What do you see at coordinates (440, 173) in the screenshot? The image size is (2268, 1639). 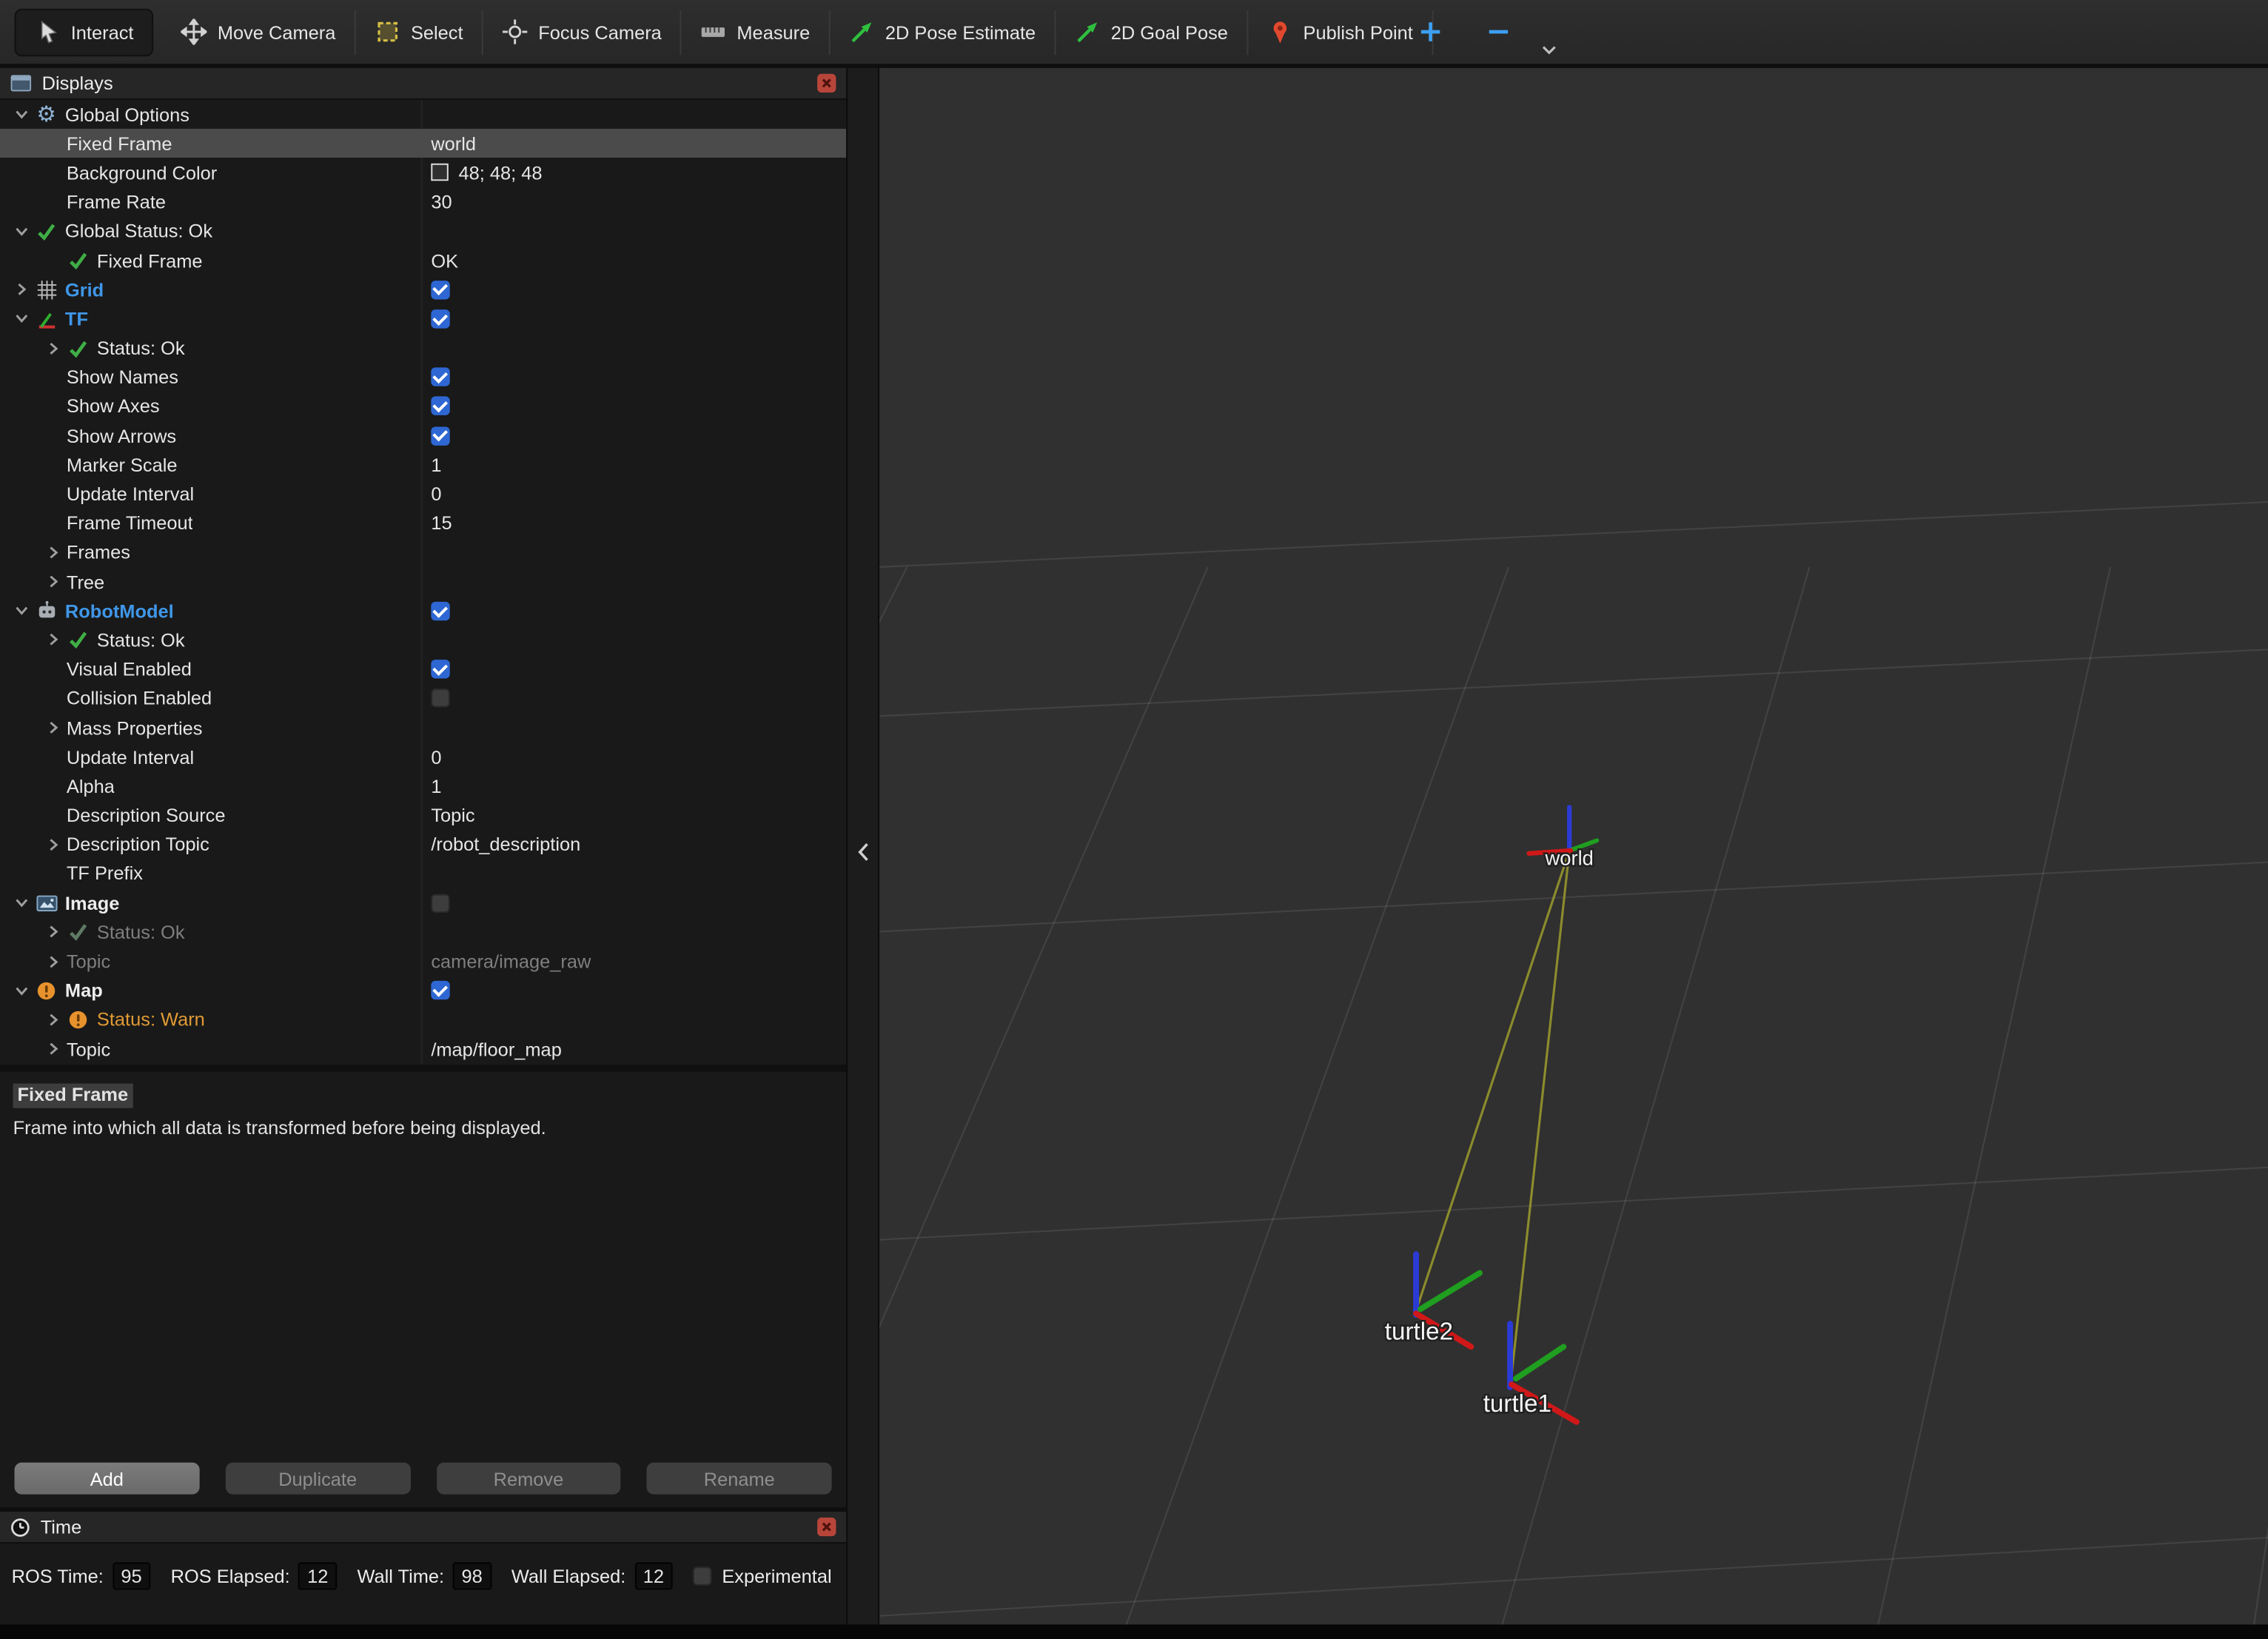 I see `color-swatch` at bounding box center [440, 173].